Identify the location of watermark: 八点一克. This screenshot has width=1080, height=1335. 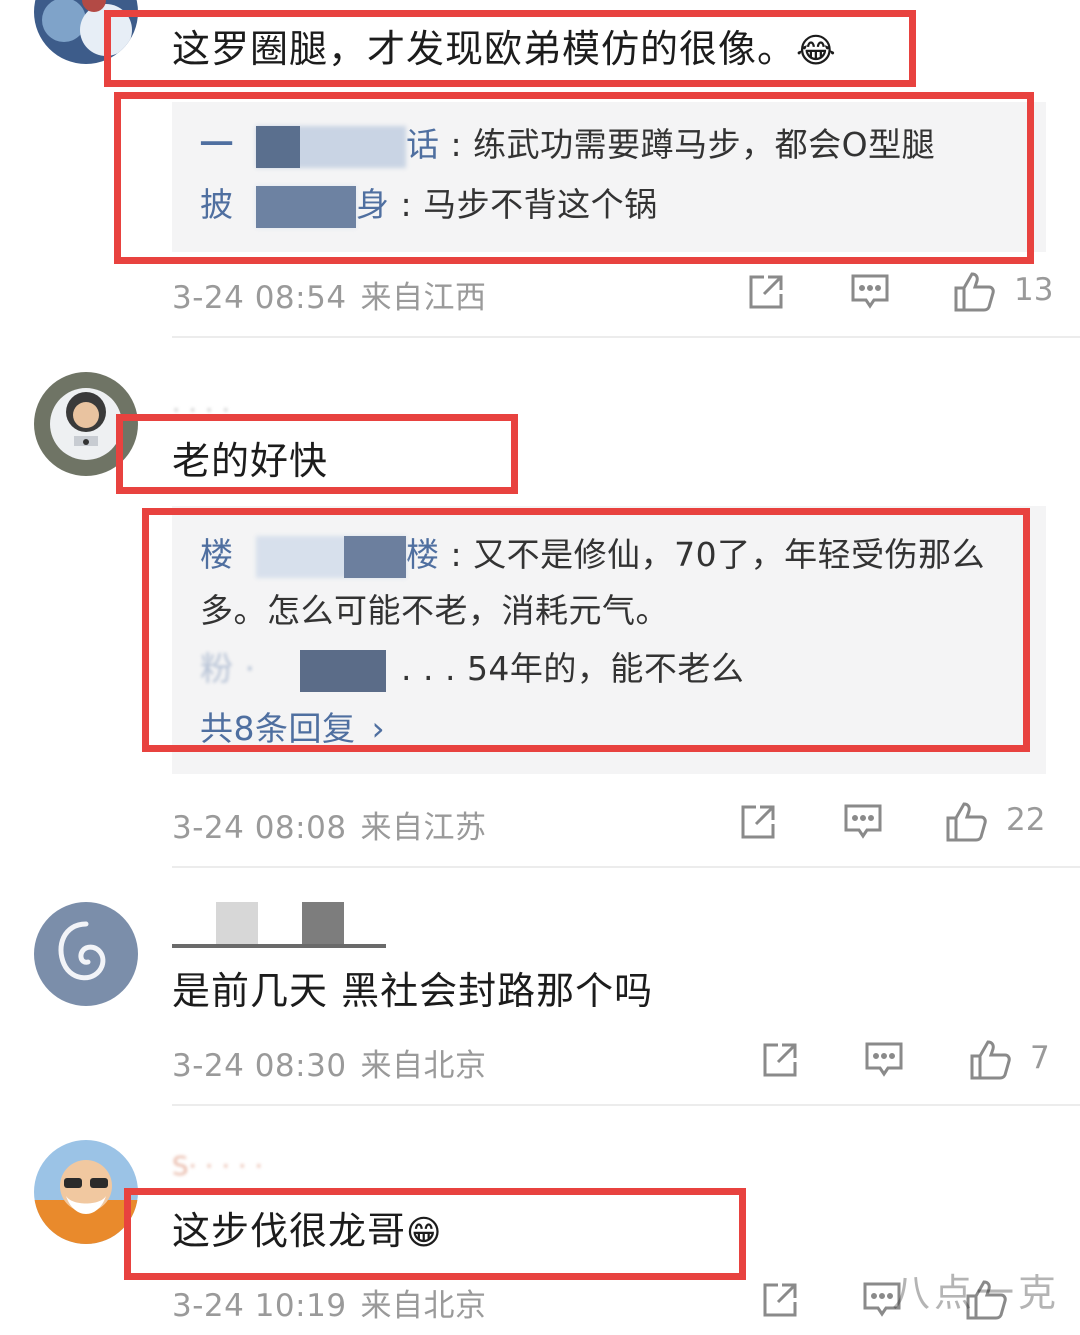
(975, 1293).